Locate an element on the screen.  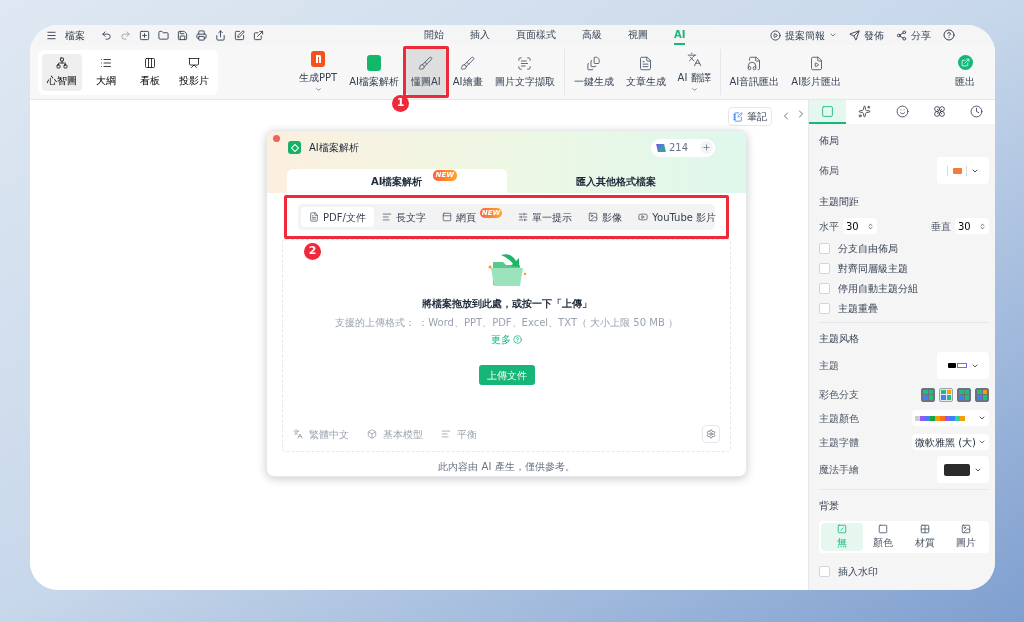
menu-tab: 視圖 is located at coordinates (638, 35).